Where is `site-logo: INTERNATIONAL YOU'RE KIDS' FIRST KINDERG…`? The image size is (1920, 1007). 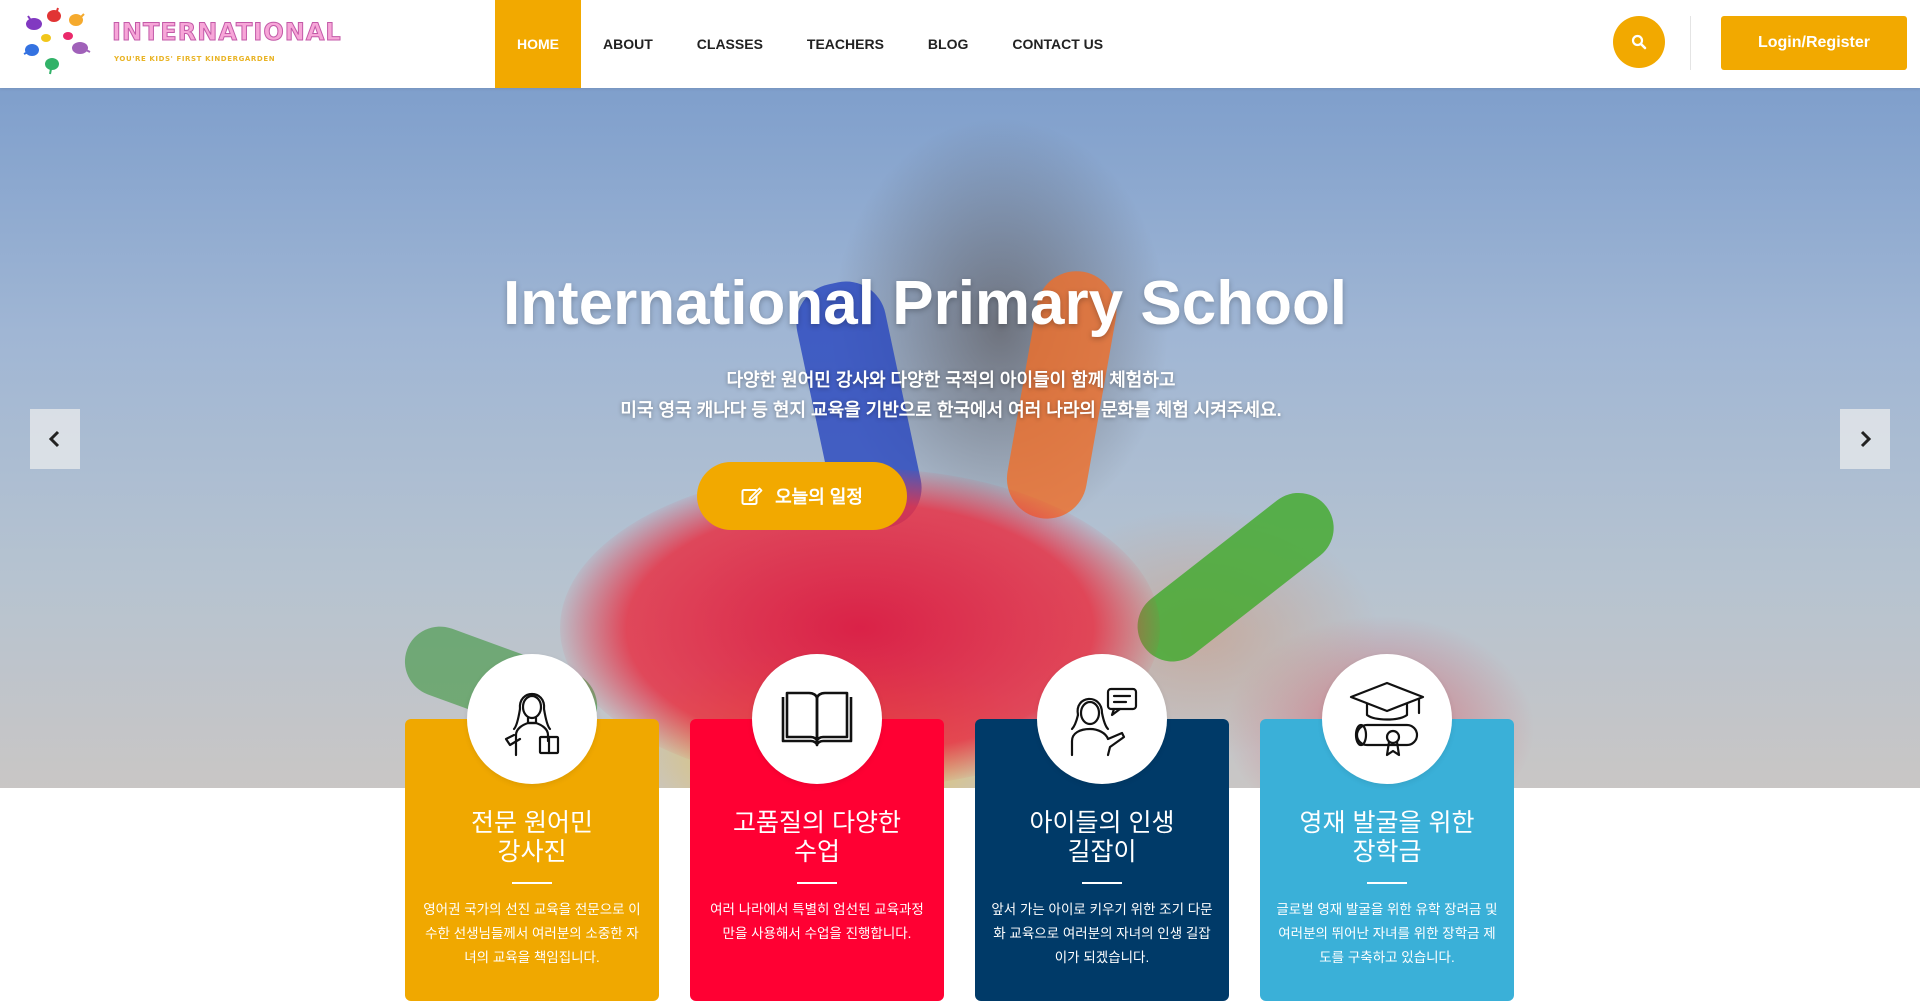 site-logo: INTERNATIONAL YOU'RE KIDS' FIRST KINDERG… is located at coordinates (179, 42).